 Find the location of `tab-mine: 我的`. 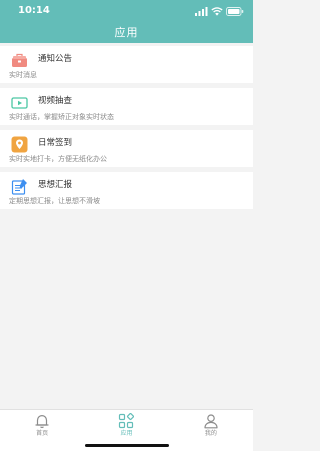

tab-mine: 我的 is located at coordinates (211, 430).